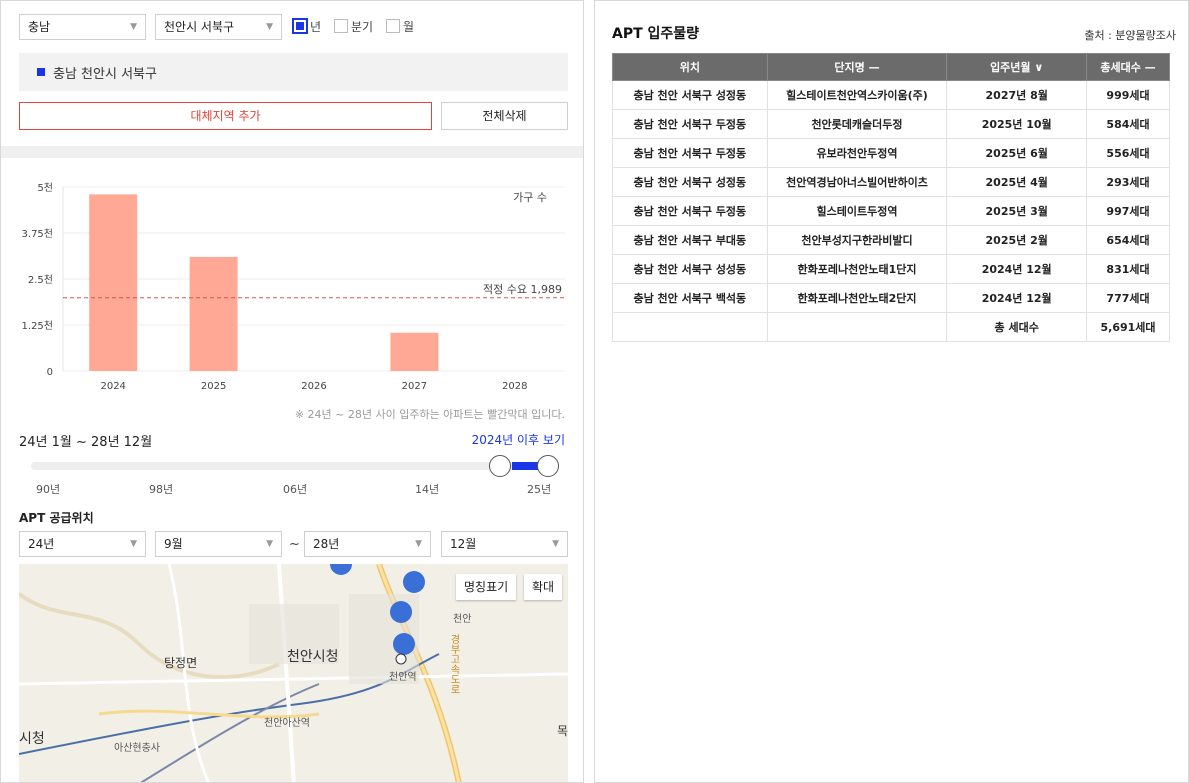 This screenshot has height=783, width=1189. I want to click on table-row: 충남 천안 서북구 백석동 한화포레나천안노태2단지 2024년 12월 777세대, so click(891, 298).